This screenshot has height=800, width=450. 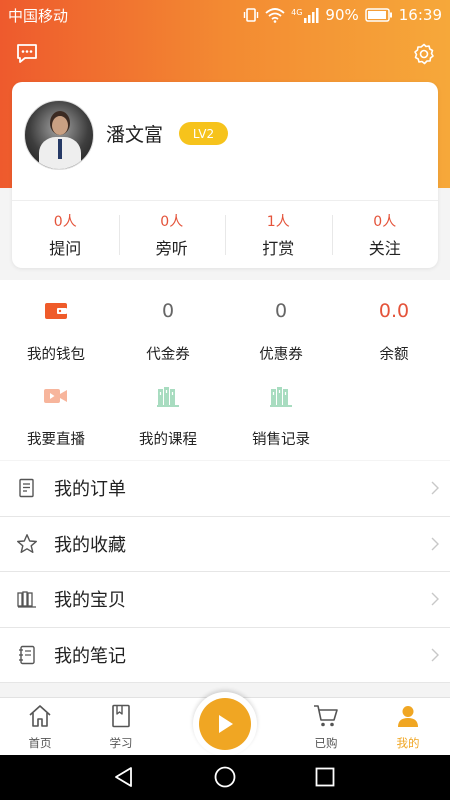 What do you see at coordinates (325, 779) in the screenshot?
I see `recent-apps-icon` at bounding box center [325, 779].